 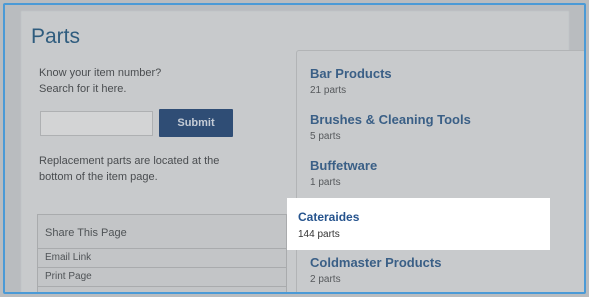 I want to click on replacement-note-line2: bottom of the item page., so click(x=98, y=177).